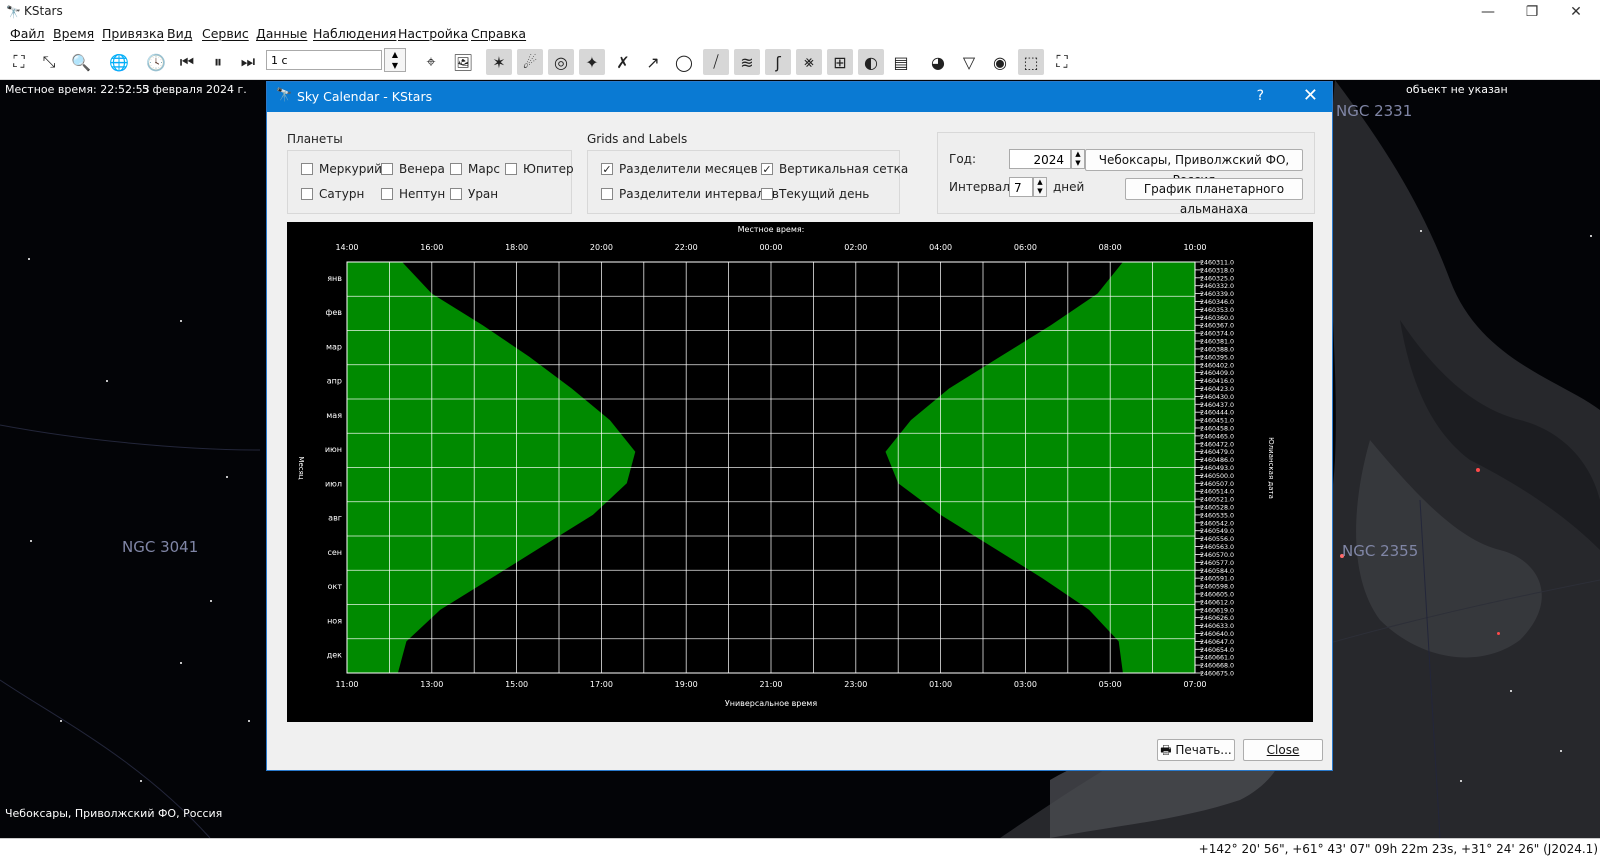 The width and height of the screenshot is (1600, 861). What do you see at coordinates (335, 586) in the screenshot?
I see `month-label: окт` at bounding box center [335, 586].